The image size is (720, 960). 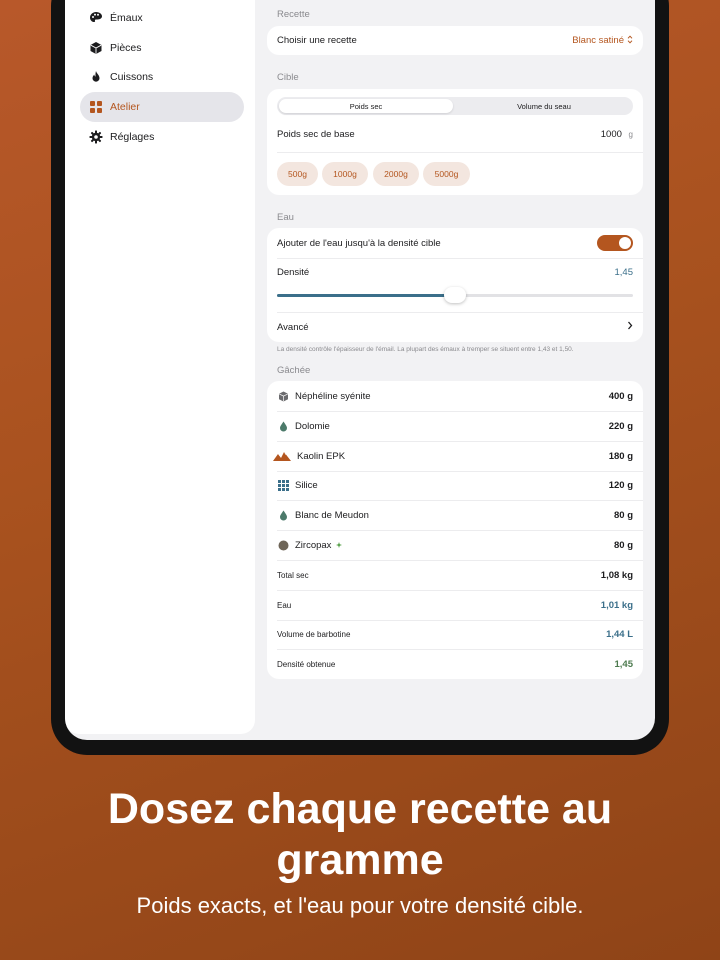 What do you see at coordinates (455, 545) in the screenshot?
I see `ingredient-row: Zircopax 80 g` at bounding box center [455, 545].